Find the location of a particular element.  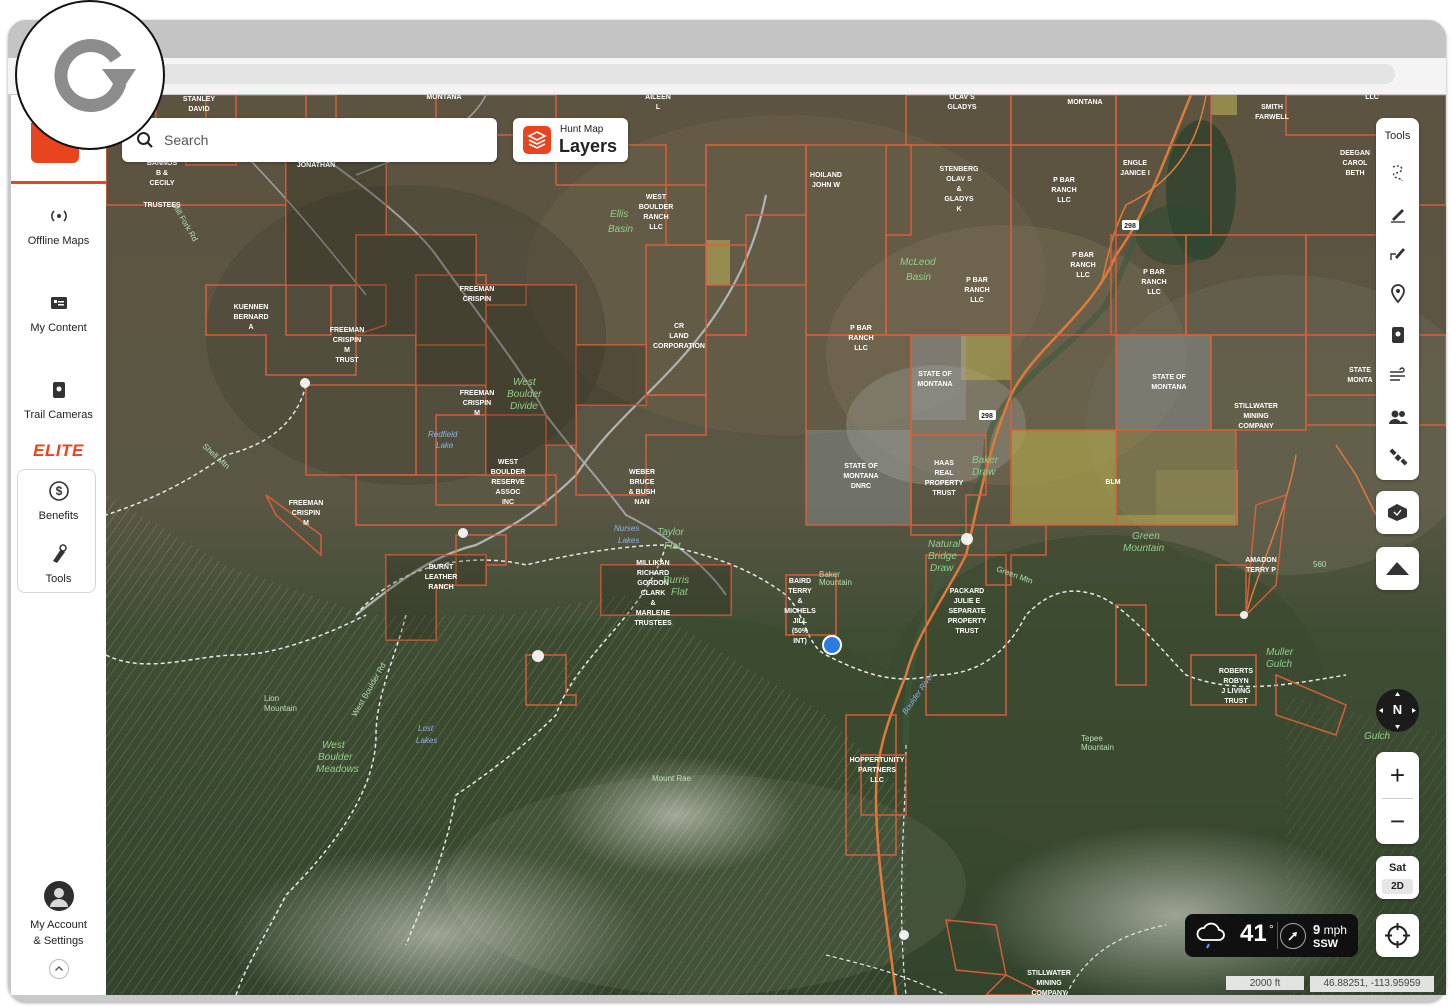

cloud-rain-icon is located at coordinates (1211, 938).